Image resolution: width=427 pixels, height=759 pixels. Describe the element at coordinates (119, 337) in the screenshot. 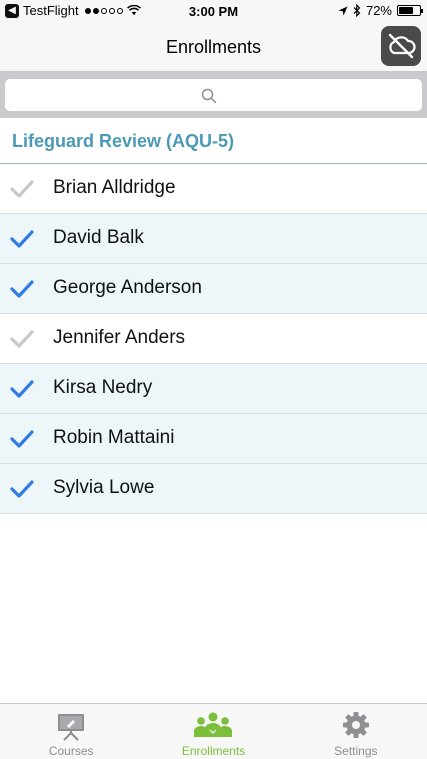

I see `student-name: Jennifer Anders` at that location.